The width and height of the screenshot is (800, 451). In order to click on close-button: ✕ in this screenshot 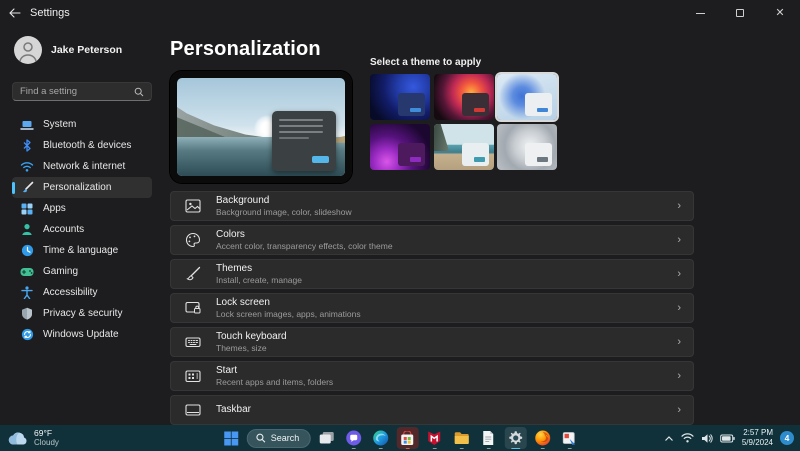, I will do `click(780, 13)`.